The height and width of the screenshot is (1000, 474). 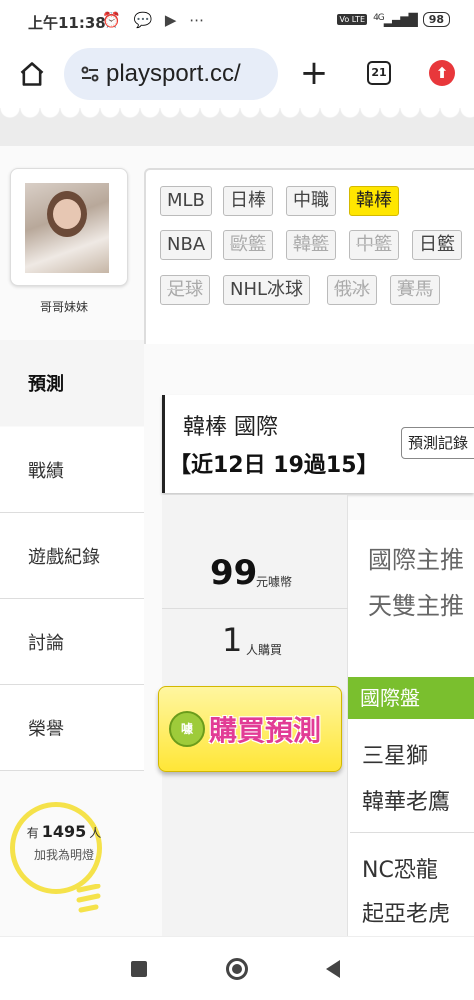 What do you see at coordinates (352, 290) in the screenshot?
I see `league-chip-khl: 俄冰` at bounding box center [352, 290].